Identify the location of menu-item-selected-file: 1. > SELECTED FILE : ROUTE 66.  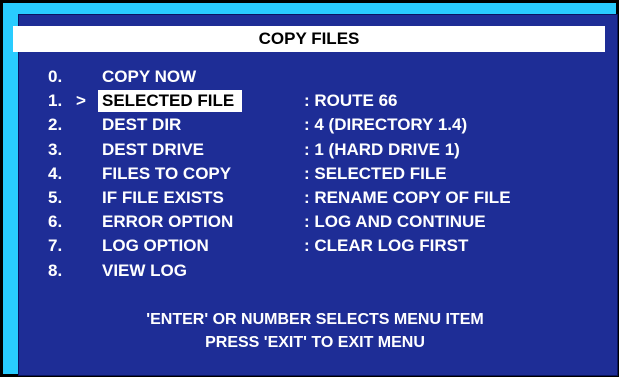
(318, 101).